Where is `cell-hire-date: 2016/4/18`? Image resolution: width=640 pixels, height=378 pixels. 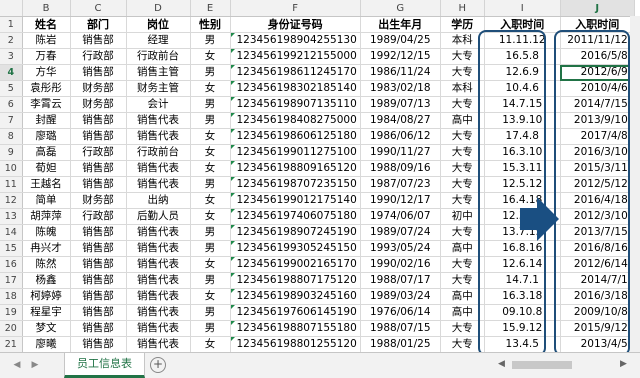
cell-hire-date: 2016/4/18 is located at coordinates (597, 200).